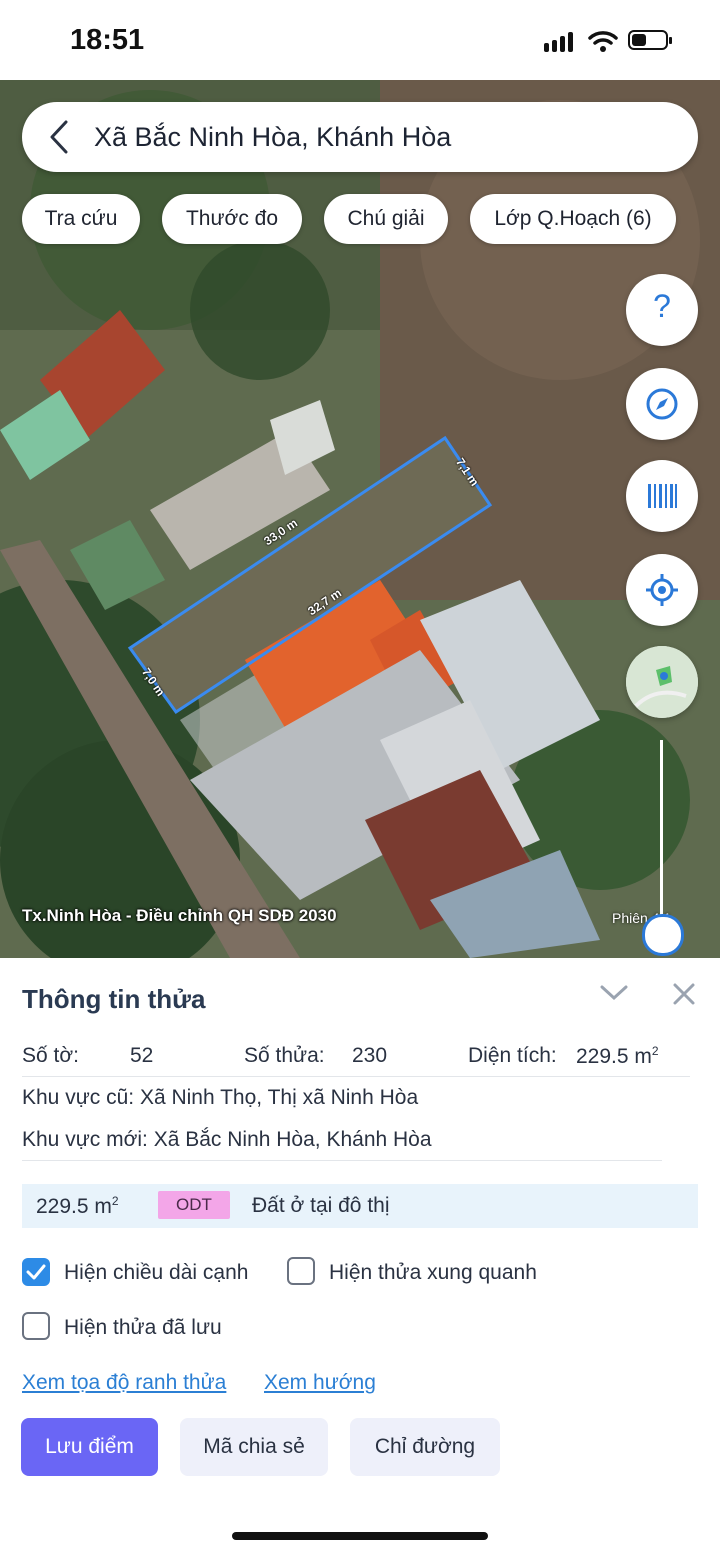 This screenshot has width=720, height=1555. Describe the element at coordinates (617, 1056) in the screenshot. I see `dien-tich-value: 229.5 m2` at that location.